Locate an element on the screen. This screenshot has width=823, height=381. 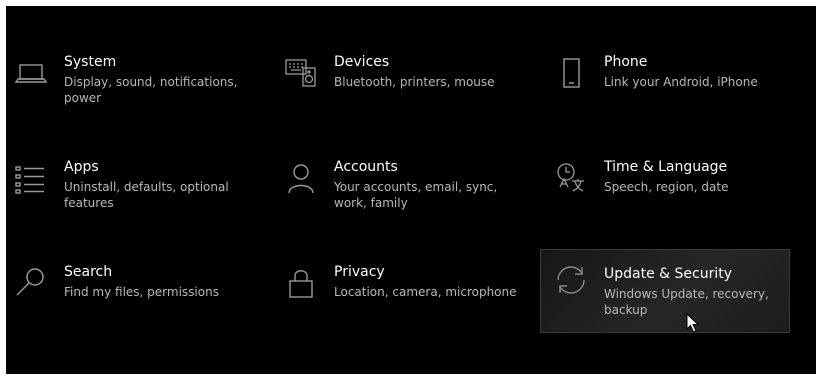
tile-title: Accounts is located at coordinates (366, 167).